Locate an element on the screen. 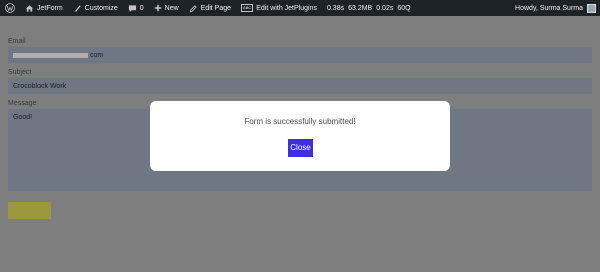 The height and width of the screenshot is (272, 600). greeting-label: Howdy, Surma Surma is located at coordinates (549, 8).